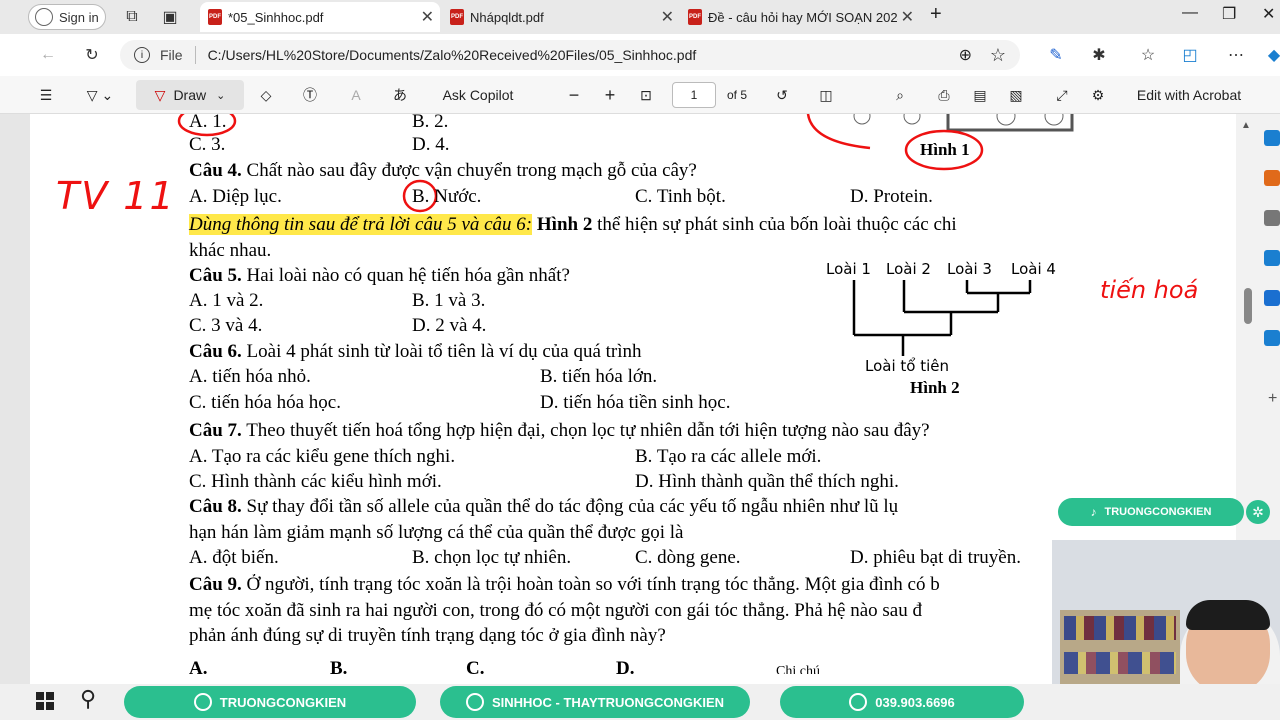 This screenshot has width=1280, height=720. Describe the element at coordinates (100, 95) in the screenshot. I see `highlight-tool-icon: ▽ ⌄` at that location.